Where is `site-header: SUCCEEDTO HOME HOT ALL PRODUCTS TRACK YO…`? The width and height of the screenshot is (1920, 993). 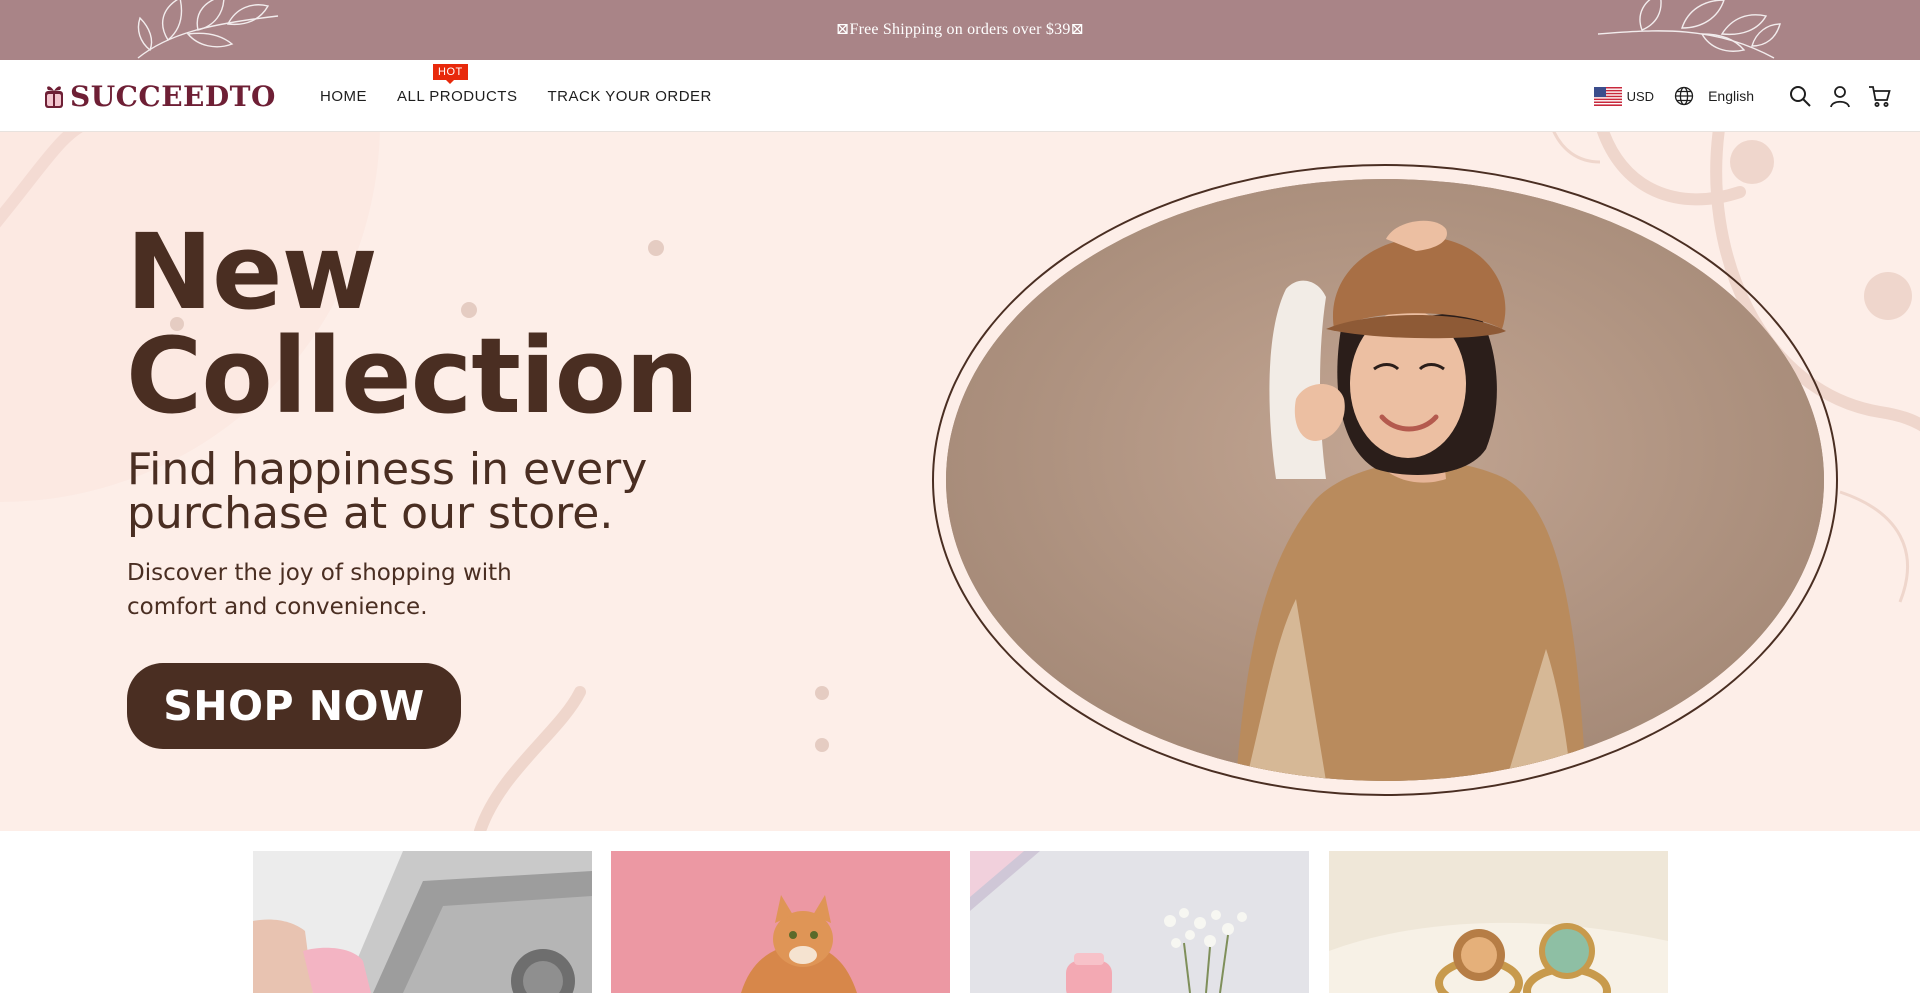
site-header: SUCCEEDTO HOME HOT ALL PRODUCTS TRACK YO… is located at coordinates (960, 96).